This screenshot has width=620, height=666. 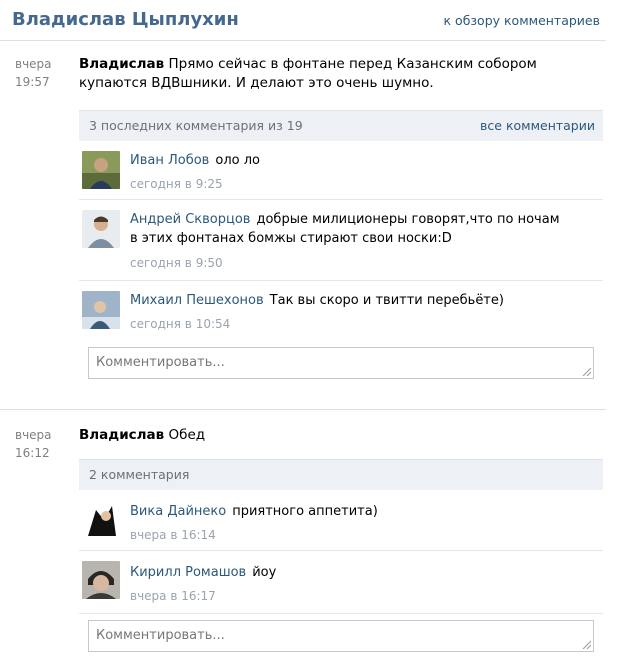 What do you see at coordinates (264, 572) in the screenshot?
I see `comment-body: йоу` at bounding box center [264, 572].